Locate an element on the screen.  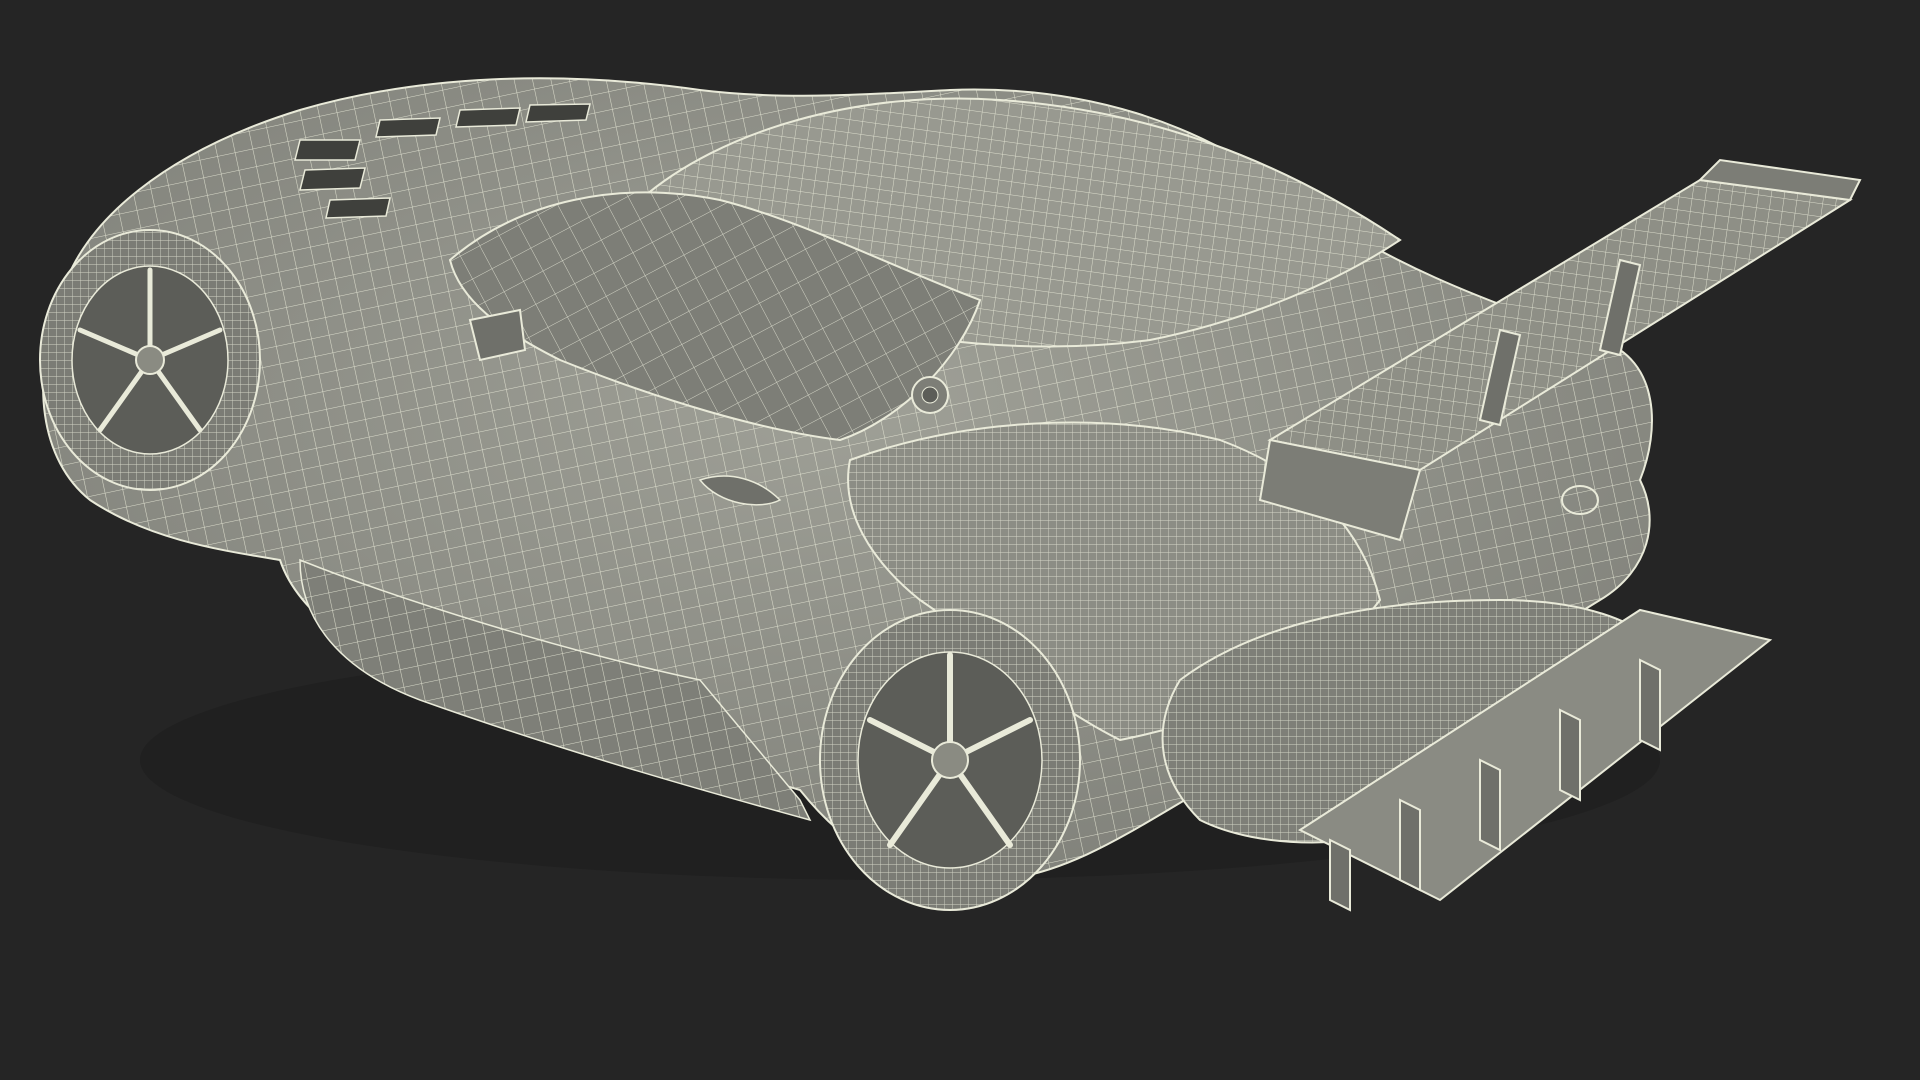
front-wheel is located at coordinates (150, 360).